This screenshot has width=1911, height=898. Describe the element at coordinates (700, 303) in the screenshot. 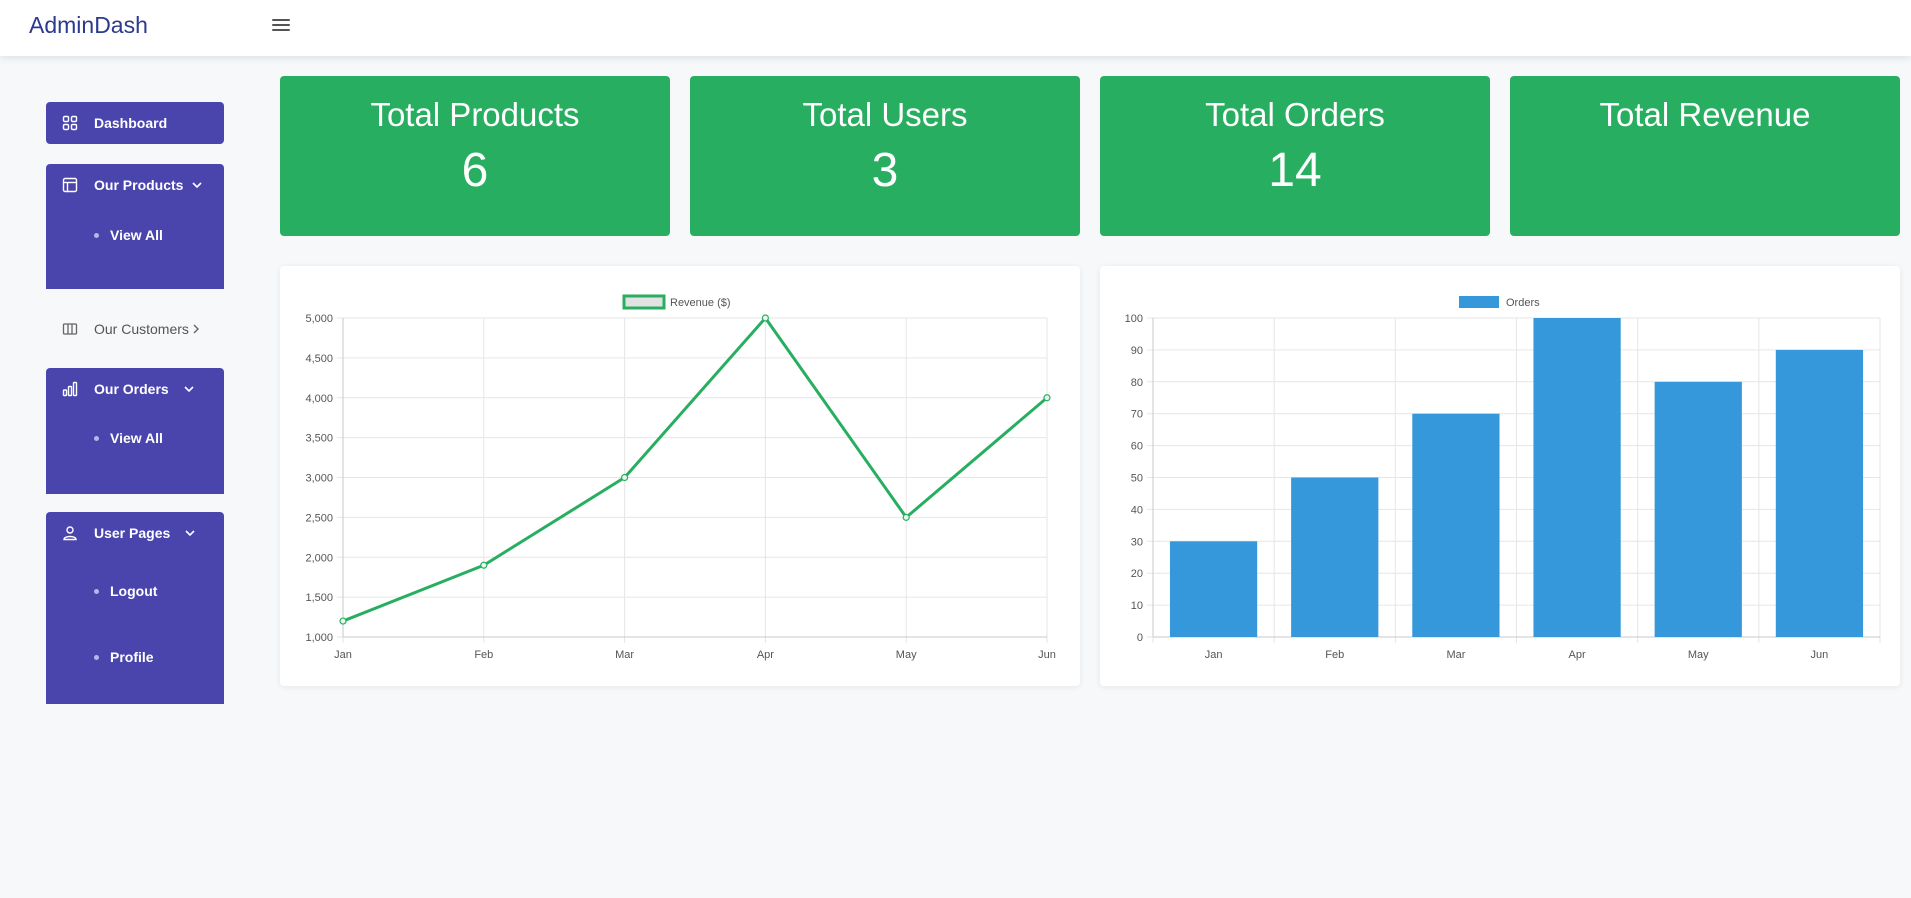

I see `legend-label: Revenue ($)` at that location.